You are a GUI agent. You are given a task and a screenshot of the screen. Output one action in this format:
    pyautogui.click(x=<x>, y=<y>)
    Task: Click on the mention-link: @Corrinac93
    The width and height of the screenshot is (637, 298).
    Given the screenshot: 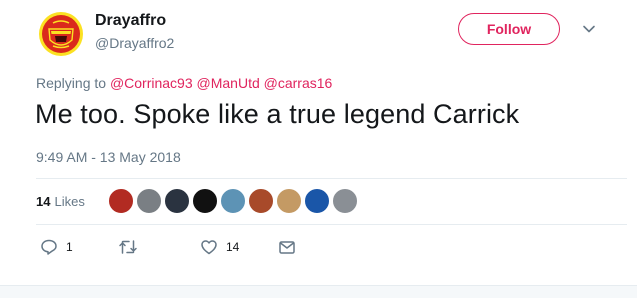 What is the action you would take?
    pyautogui.click(x=151, y=83)
    